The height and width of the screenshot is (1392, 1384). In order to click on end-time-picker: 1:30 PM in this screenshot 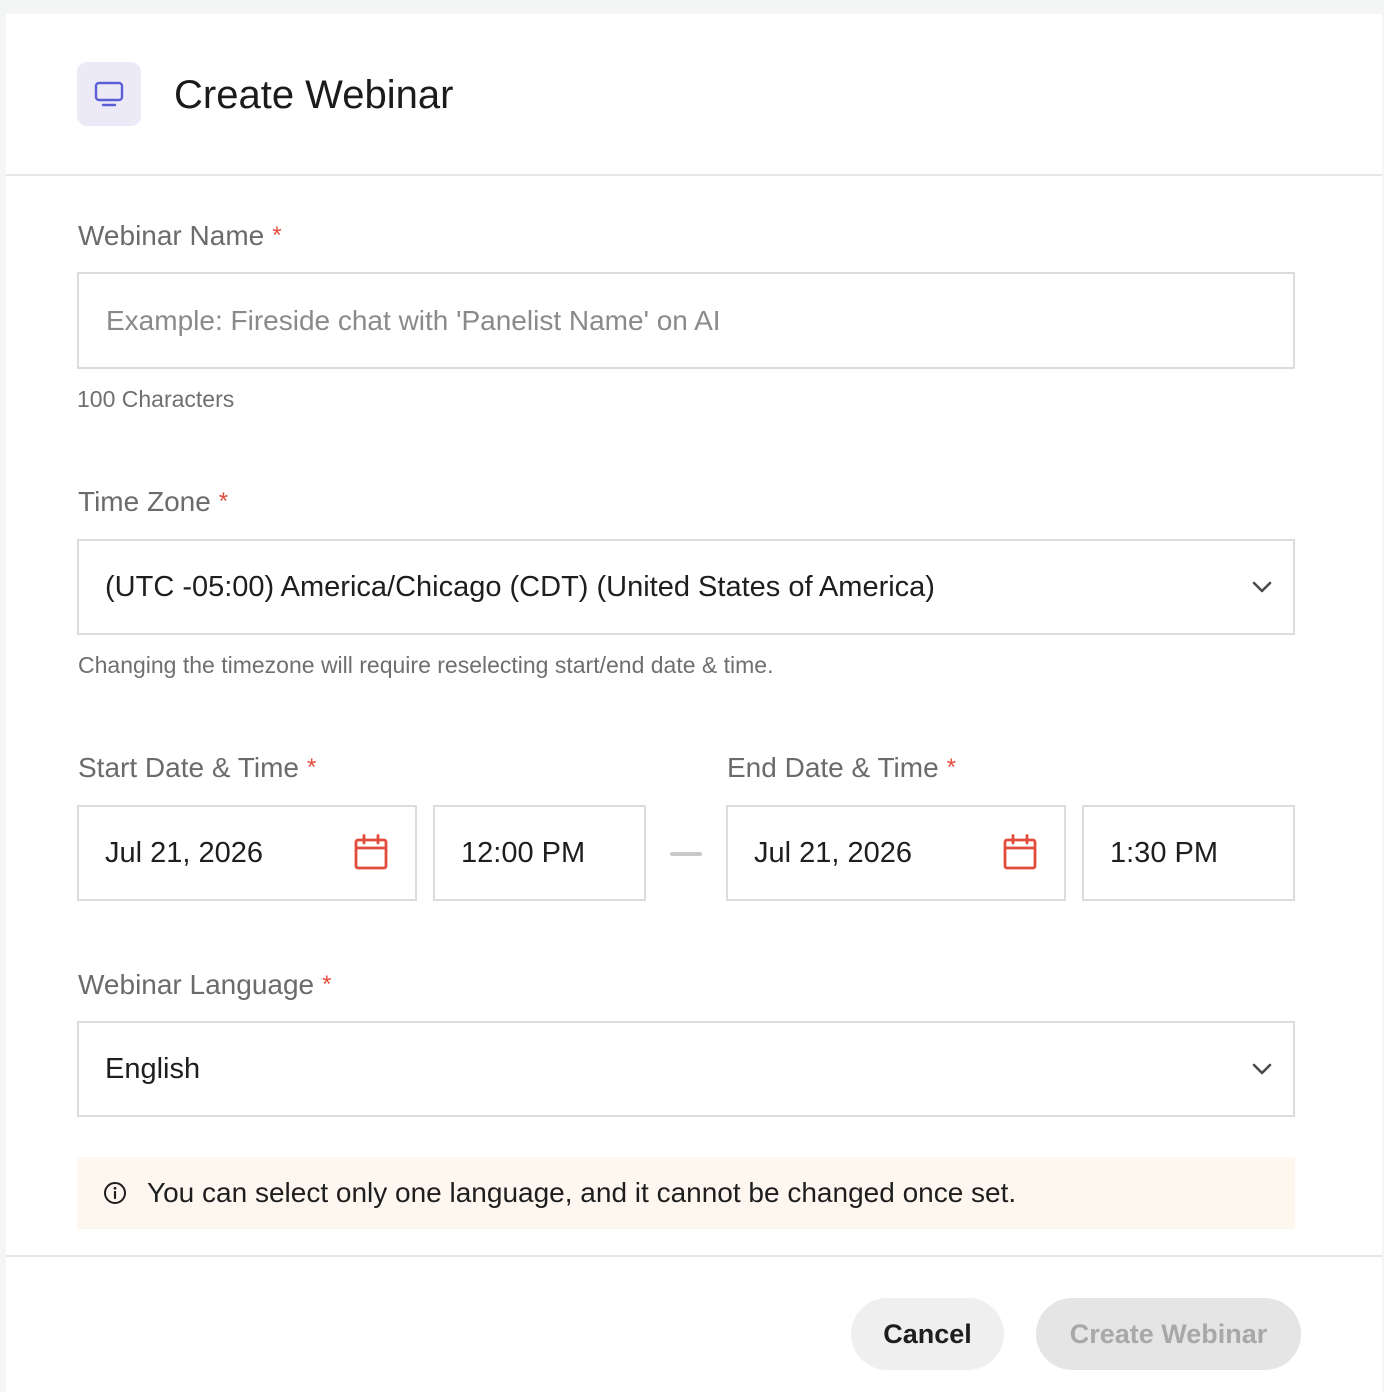, I will do `click(1188, 853)`.